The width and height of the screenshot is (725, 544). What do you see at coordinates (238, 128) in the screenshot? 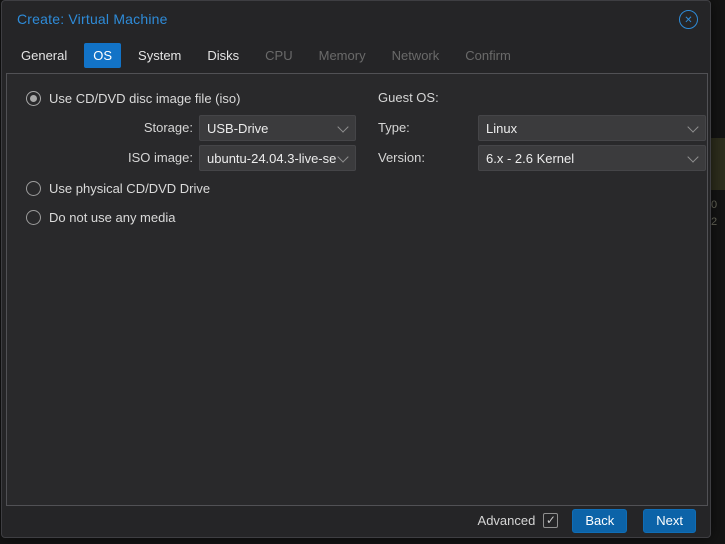
I see `storage-value: USB-Drive` at bounding box center [238, 128].